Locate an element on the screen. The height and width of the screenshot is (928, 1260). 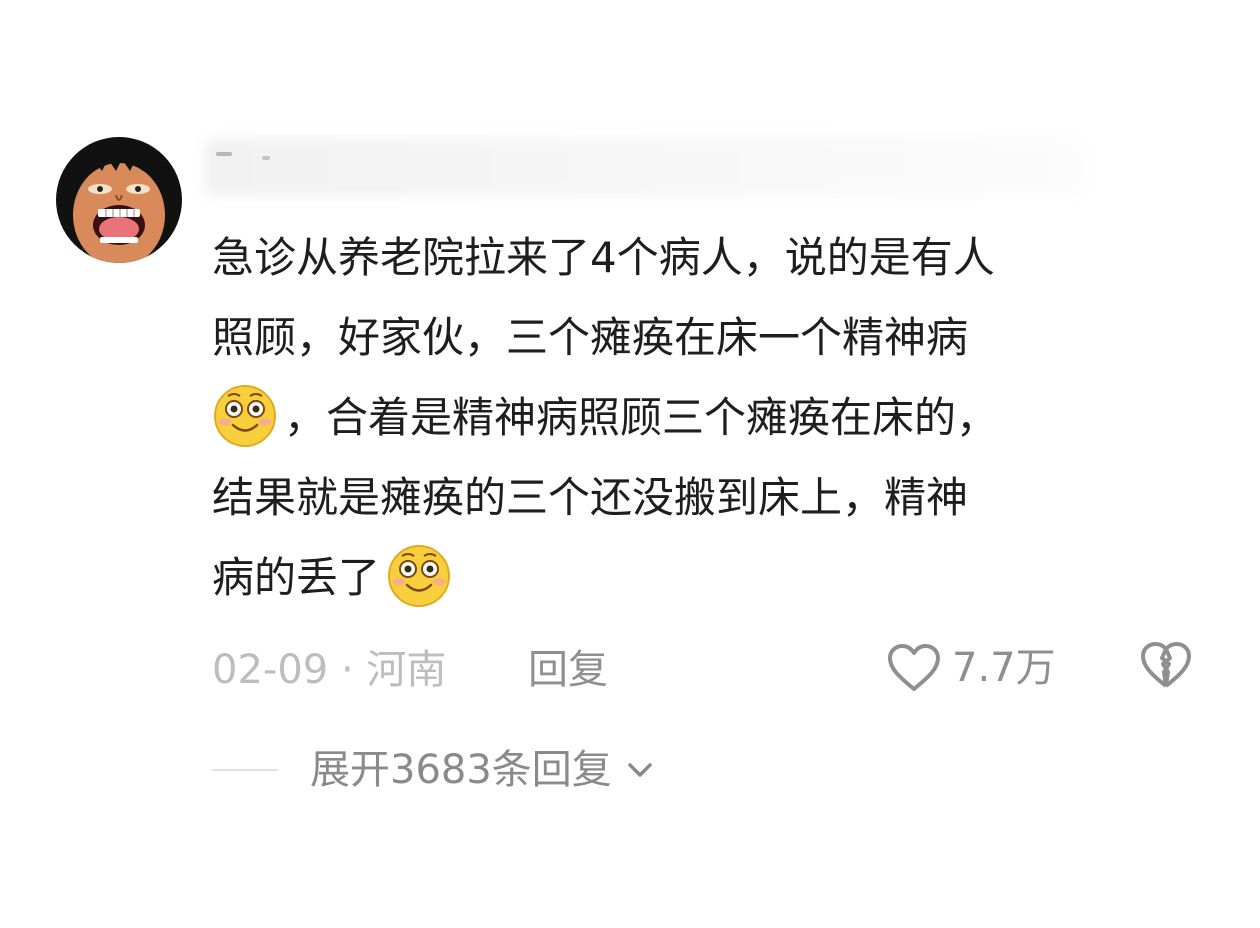
comment-line: 病的丢了 is located at coordinates (712, 578).